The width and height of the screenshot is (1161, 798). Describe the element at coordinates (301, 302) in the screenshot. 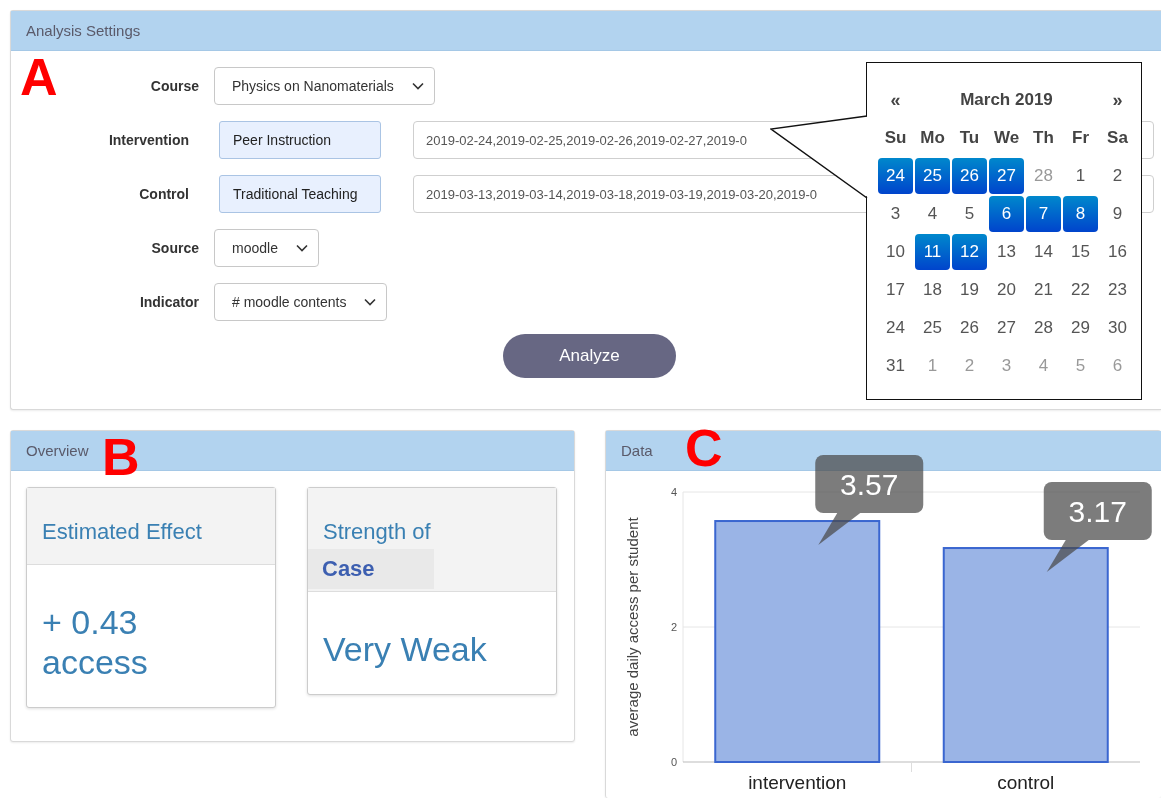

I see `select-field: # moodle contents` at that location.